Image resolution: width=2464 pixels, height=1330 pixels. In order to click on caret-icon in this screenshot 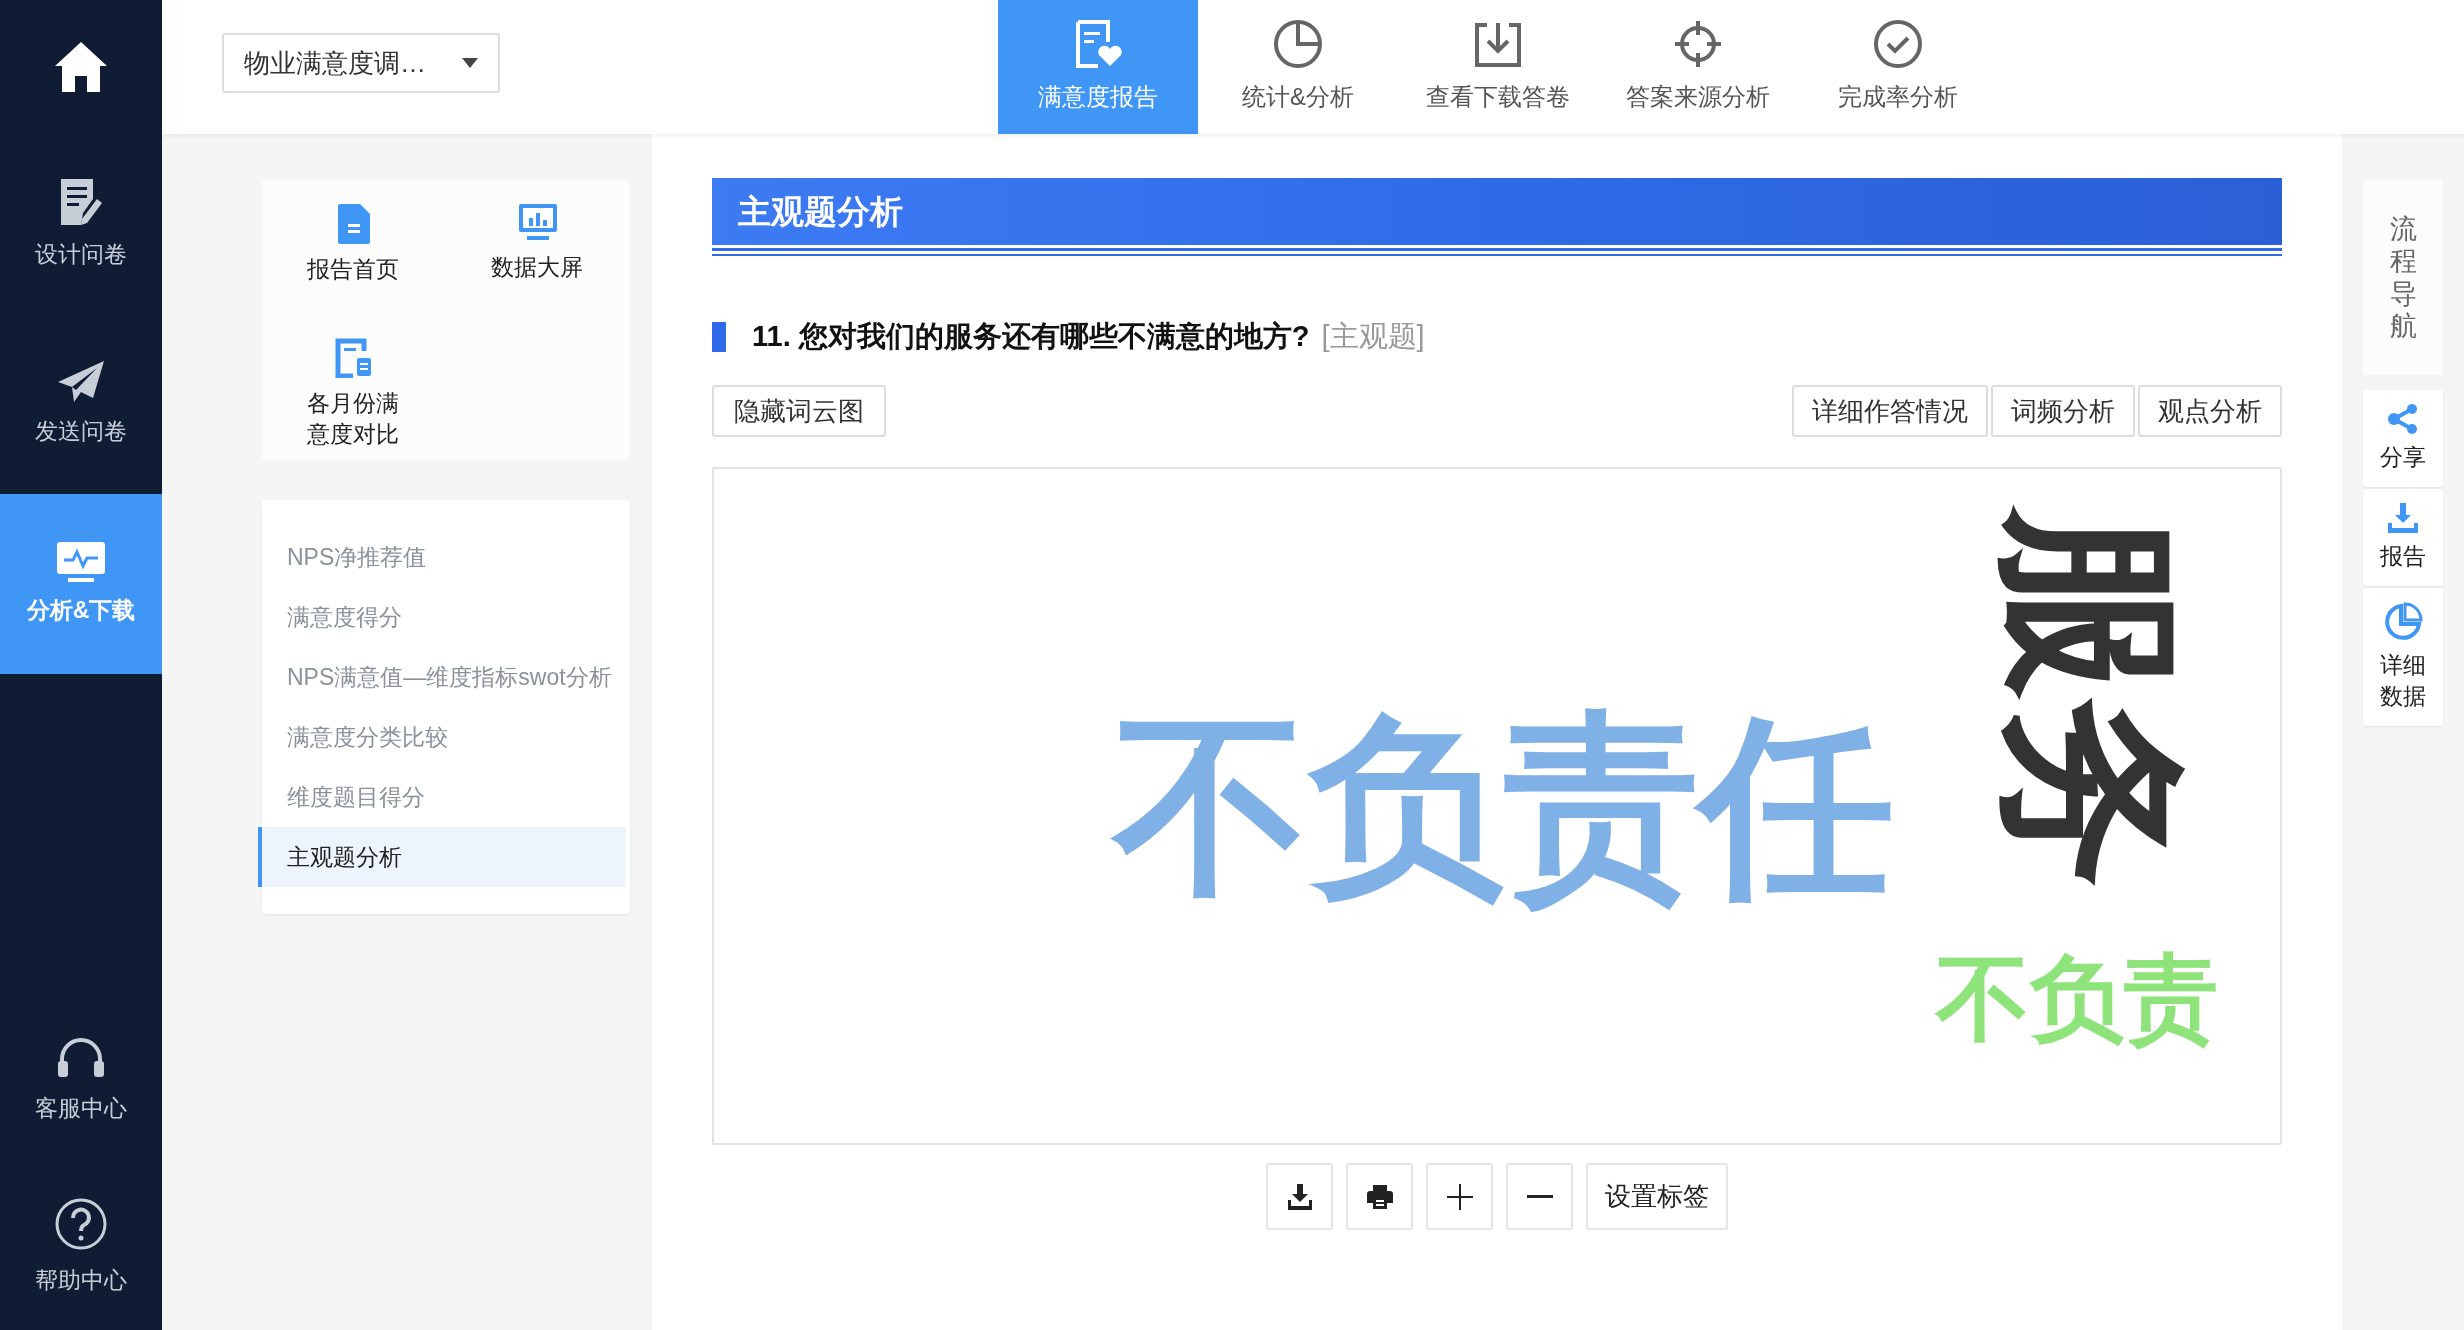, I will do `click(470, 63)`.